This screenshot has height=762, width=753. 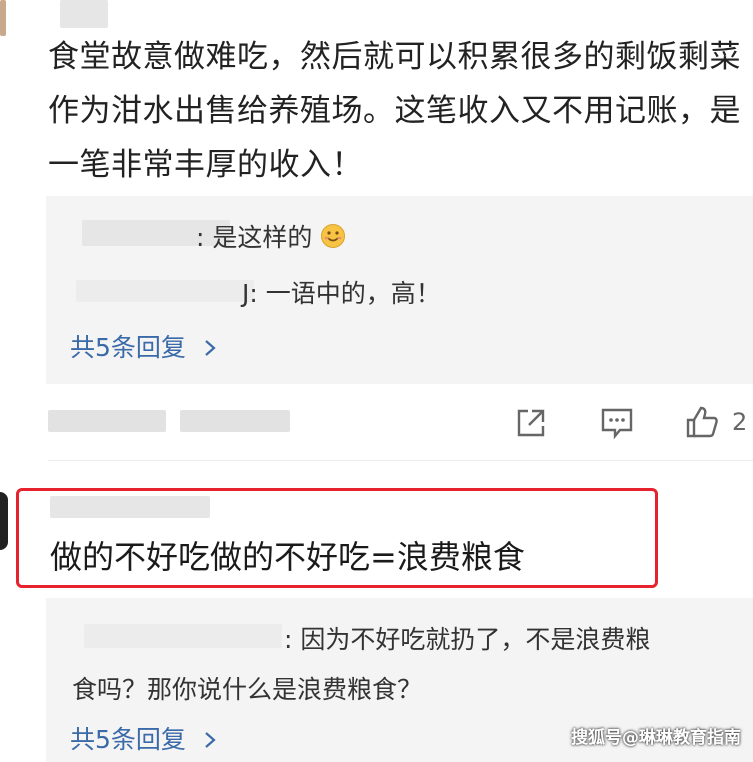 What do you see at coordinates (107, 421) in the screenshot?
I see `comment-meta-blurred` at bounding box center [107, 421].